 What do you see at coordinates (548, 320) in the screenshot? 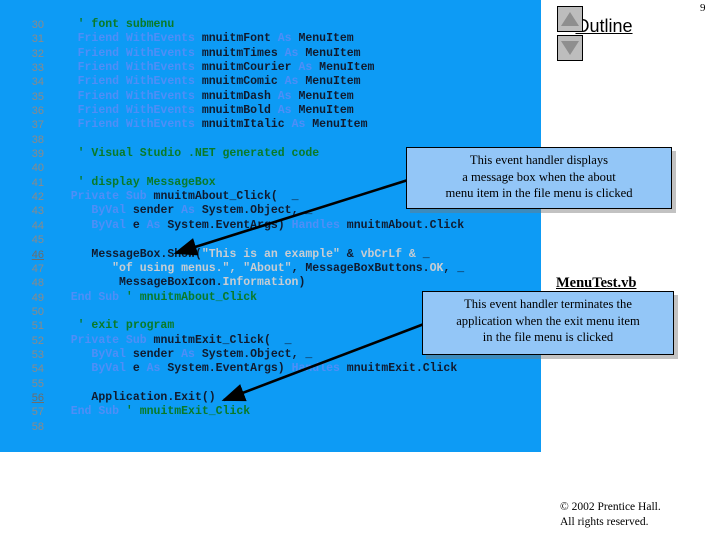
I see `callout-exit-line-2: application when the exit menu item` at bounding box center [548, 320].